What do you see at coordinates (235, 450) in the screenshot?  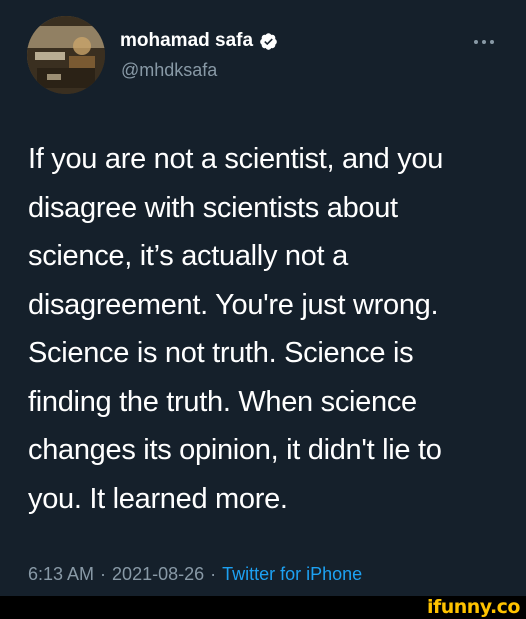 I see `tweet-text-line: changes its opinion, it didn't lie to` at bounding box center [235, 450].